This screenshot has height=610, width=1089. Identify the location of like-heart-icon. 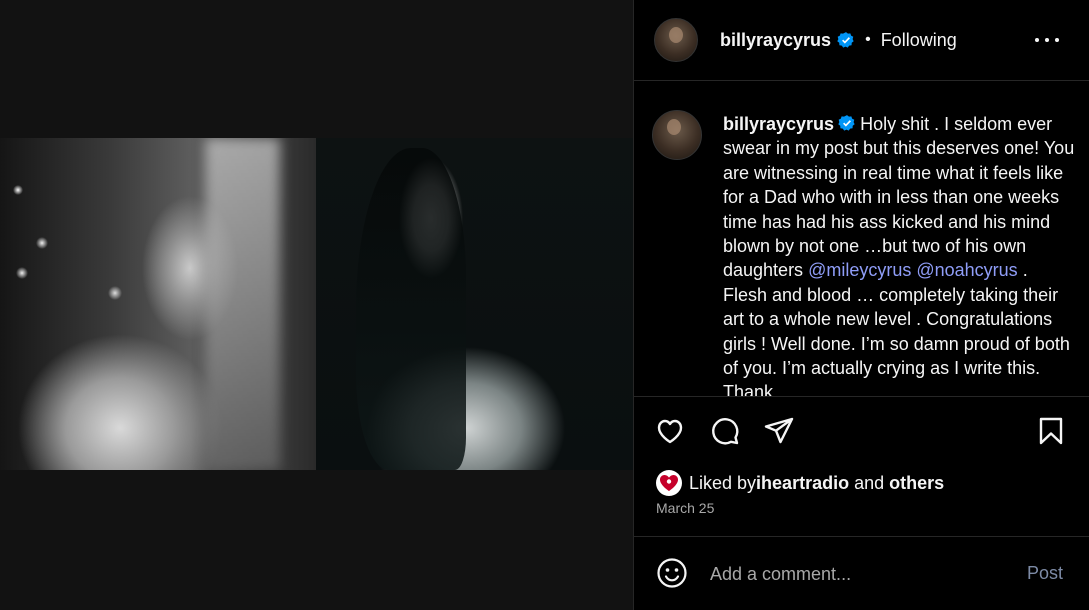
(670, 431).